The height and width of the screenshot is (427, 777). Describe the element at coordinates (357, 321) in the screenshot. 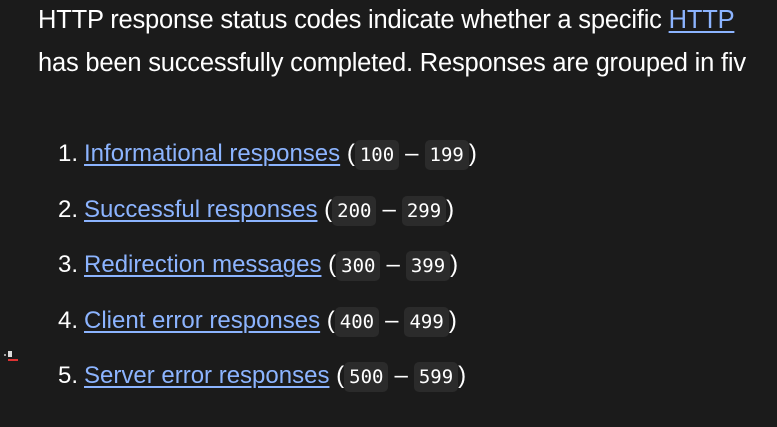

I see `range-start: 400` at that location.